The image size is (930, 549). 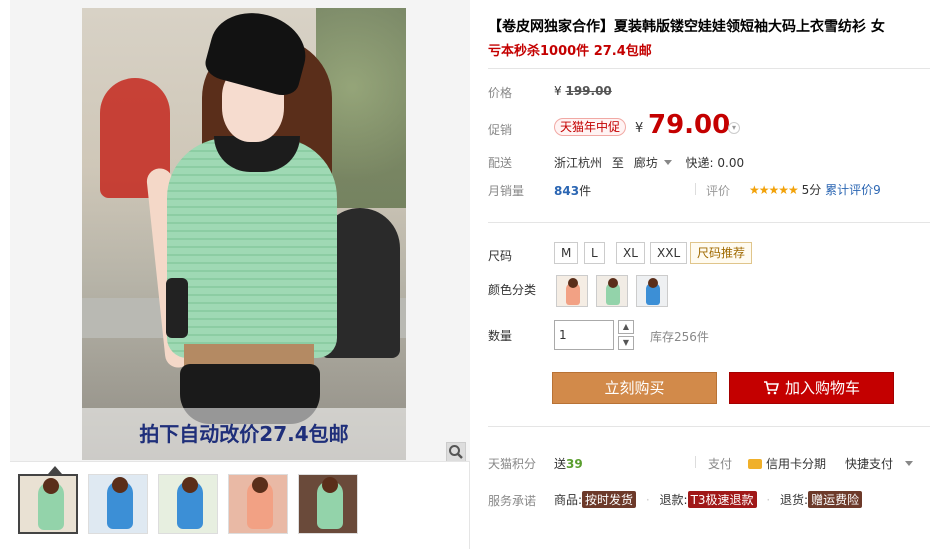 I want to click on quantity-input: 1, so click(x=584, y=335).